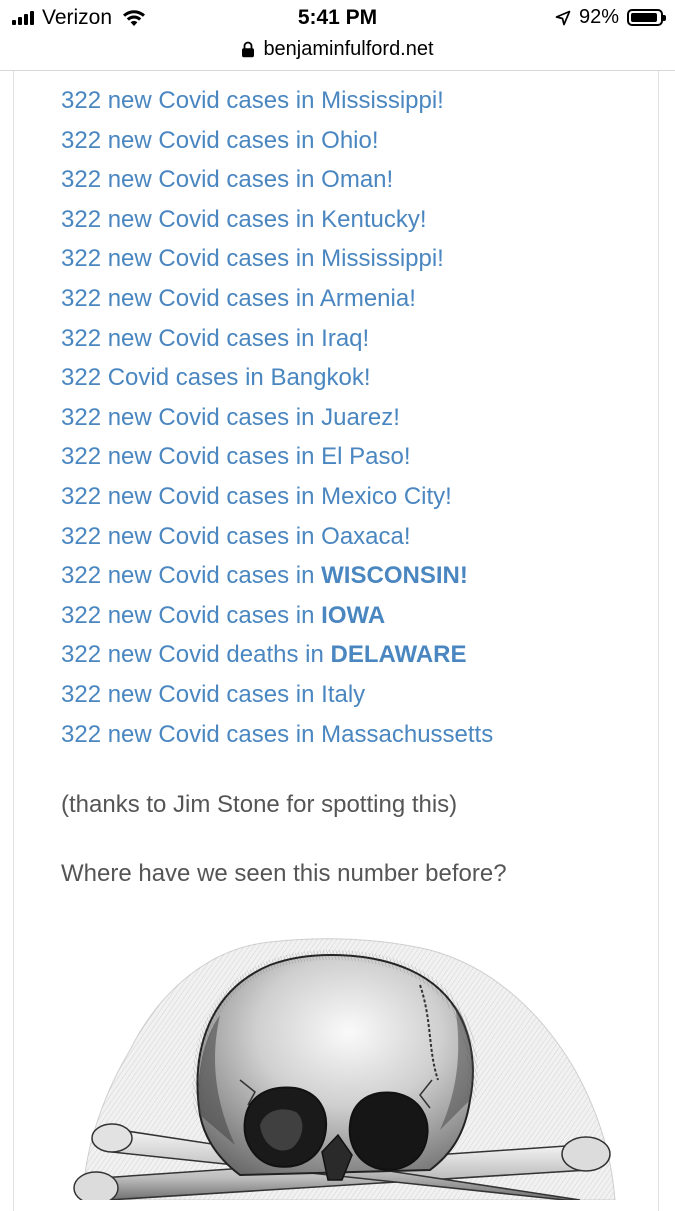  I want to click on url-text: benjaminfulford.net, so click(348, 49).